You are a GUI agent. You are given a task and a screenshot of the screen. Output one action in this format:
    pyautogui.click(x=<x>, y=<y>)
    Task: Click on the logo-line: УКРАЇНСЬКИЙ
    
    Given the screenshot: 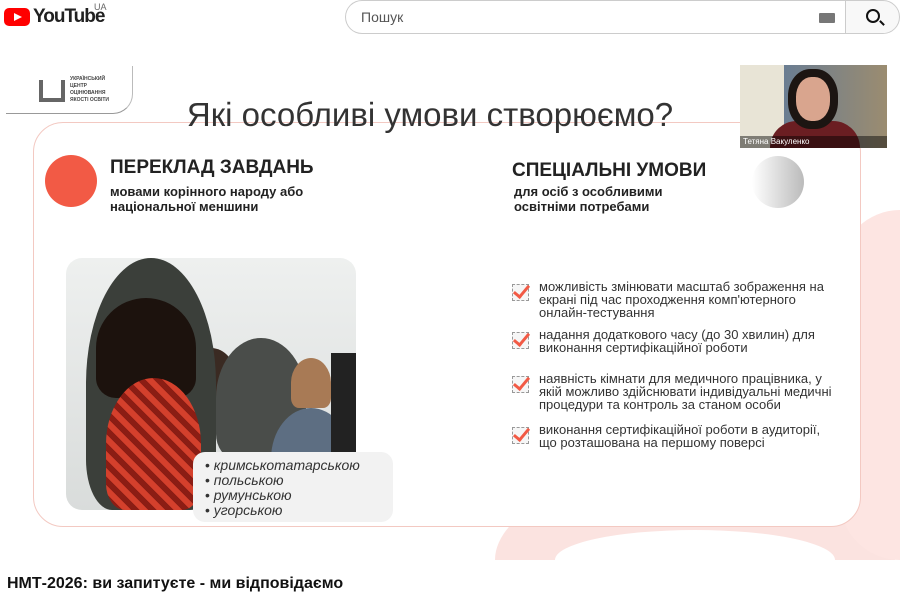 What is the action you would take?
    pyautogui.click(x=88, y=79)
    